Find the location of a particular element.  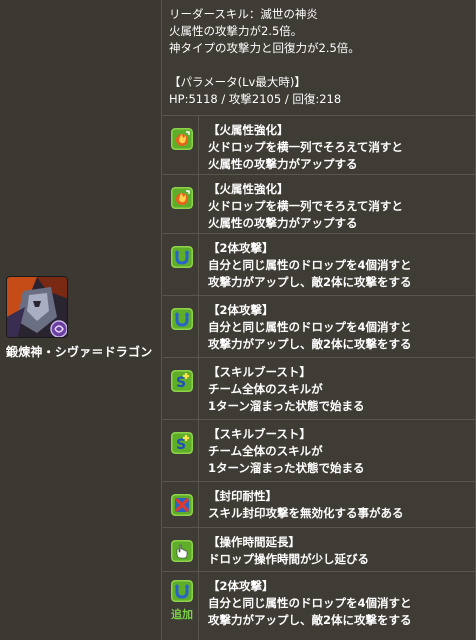

awakening-text: 【封印耐性】スキル封印攻撃を無効化する事がある is located at coordinates (337, 502).